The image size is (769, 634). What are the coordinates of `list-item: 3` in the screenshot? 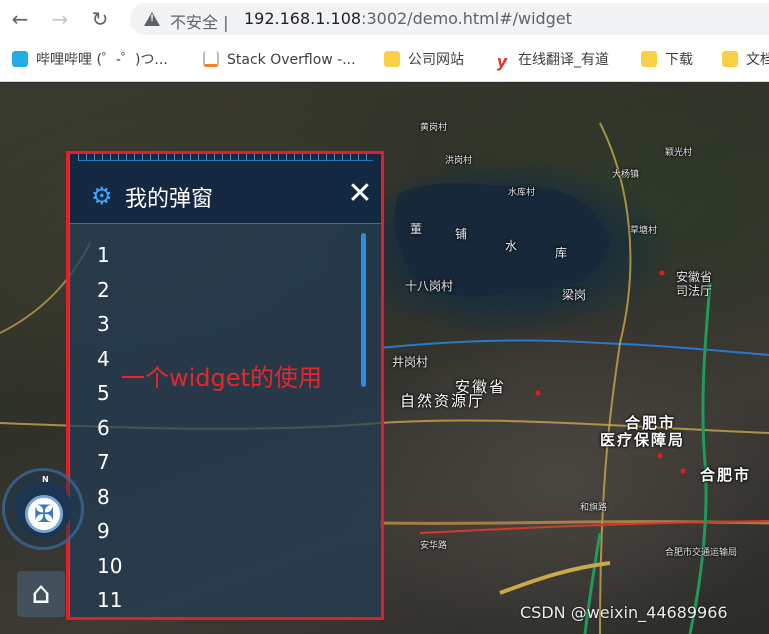 It's located at (103, 324).